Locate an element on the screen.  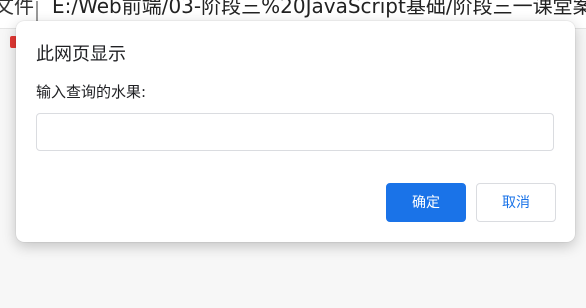
fruit-query-input is located at coordinates (295, 132).